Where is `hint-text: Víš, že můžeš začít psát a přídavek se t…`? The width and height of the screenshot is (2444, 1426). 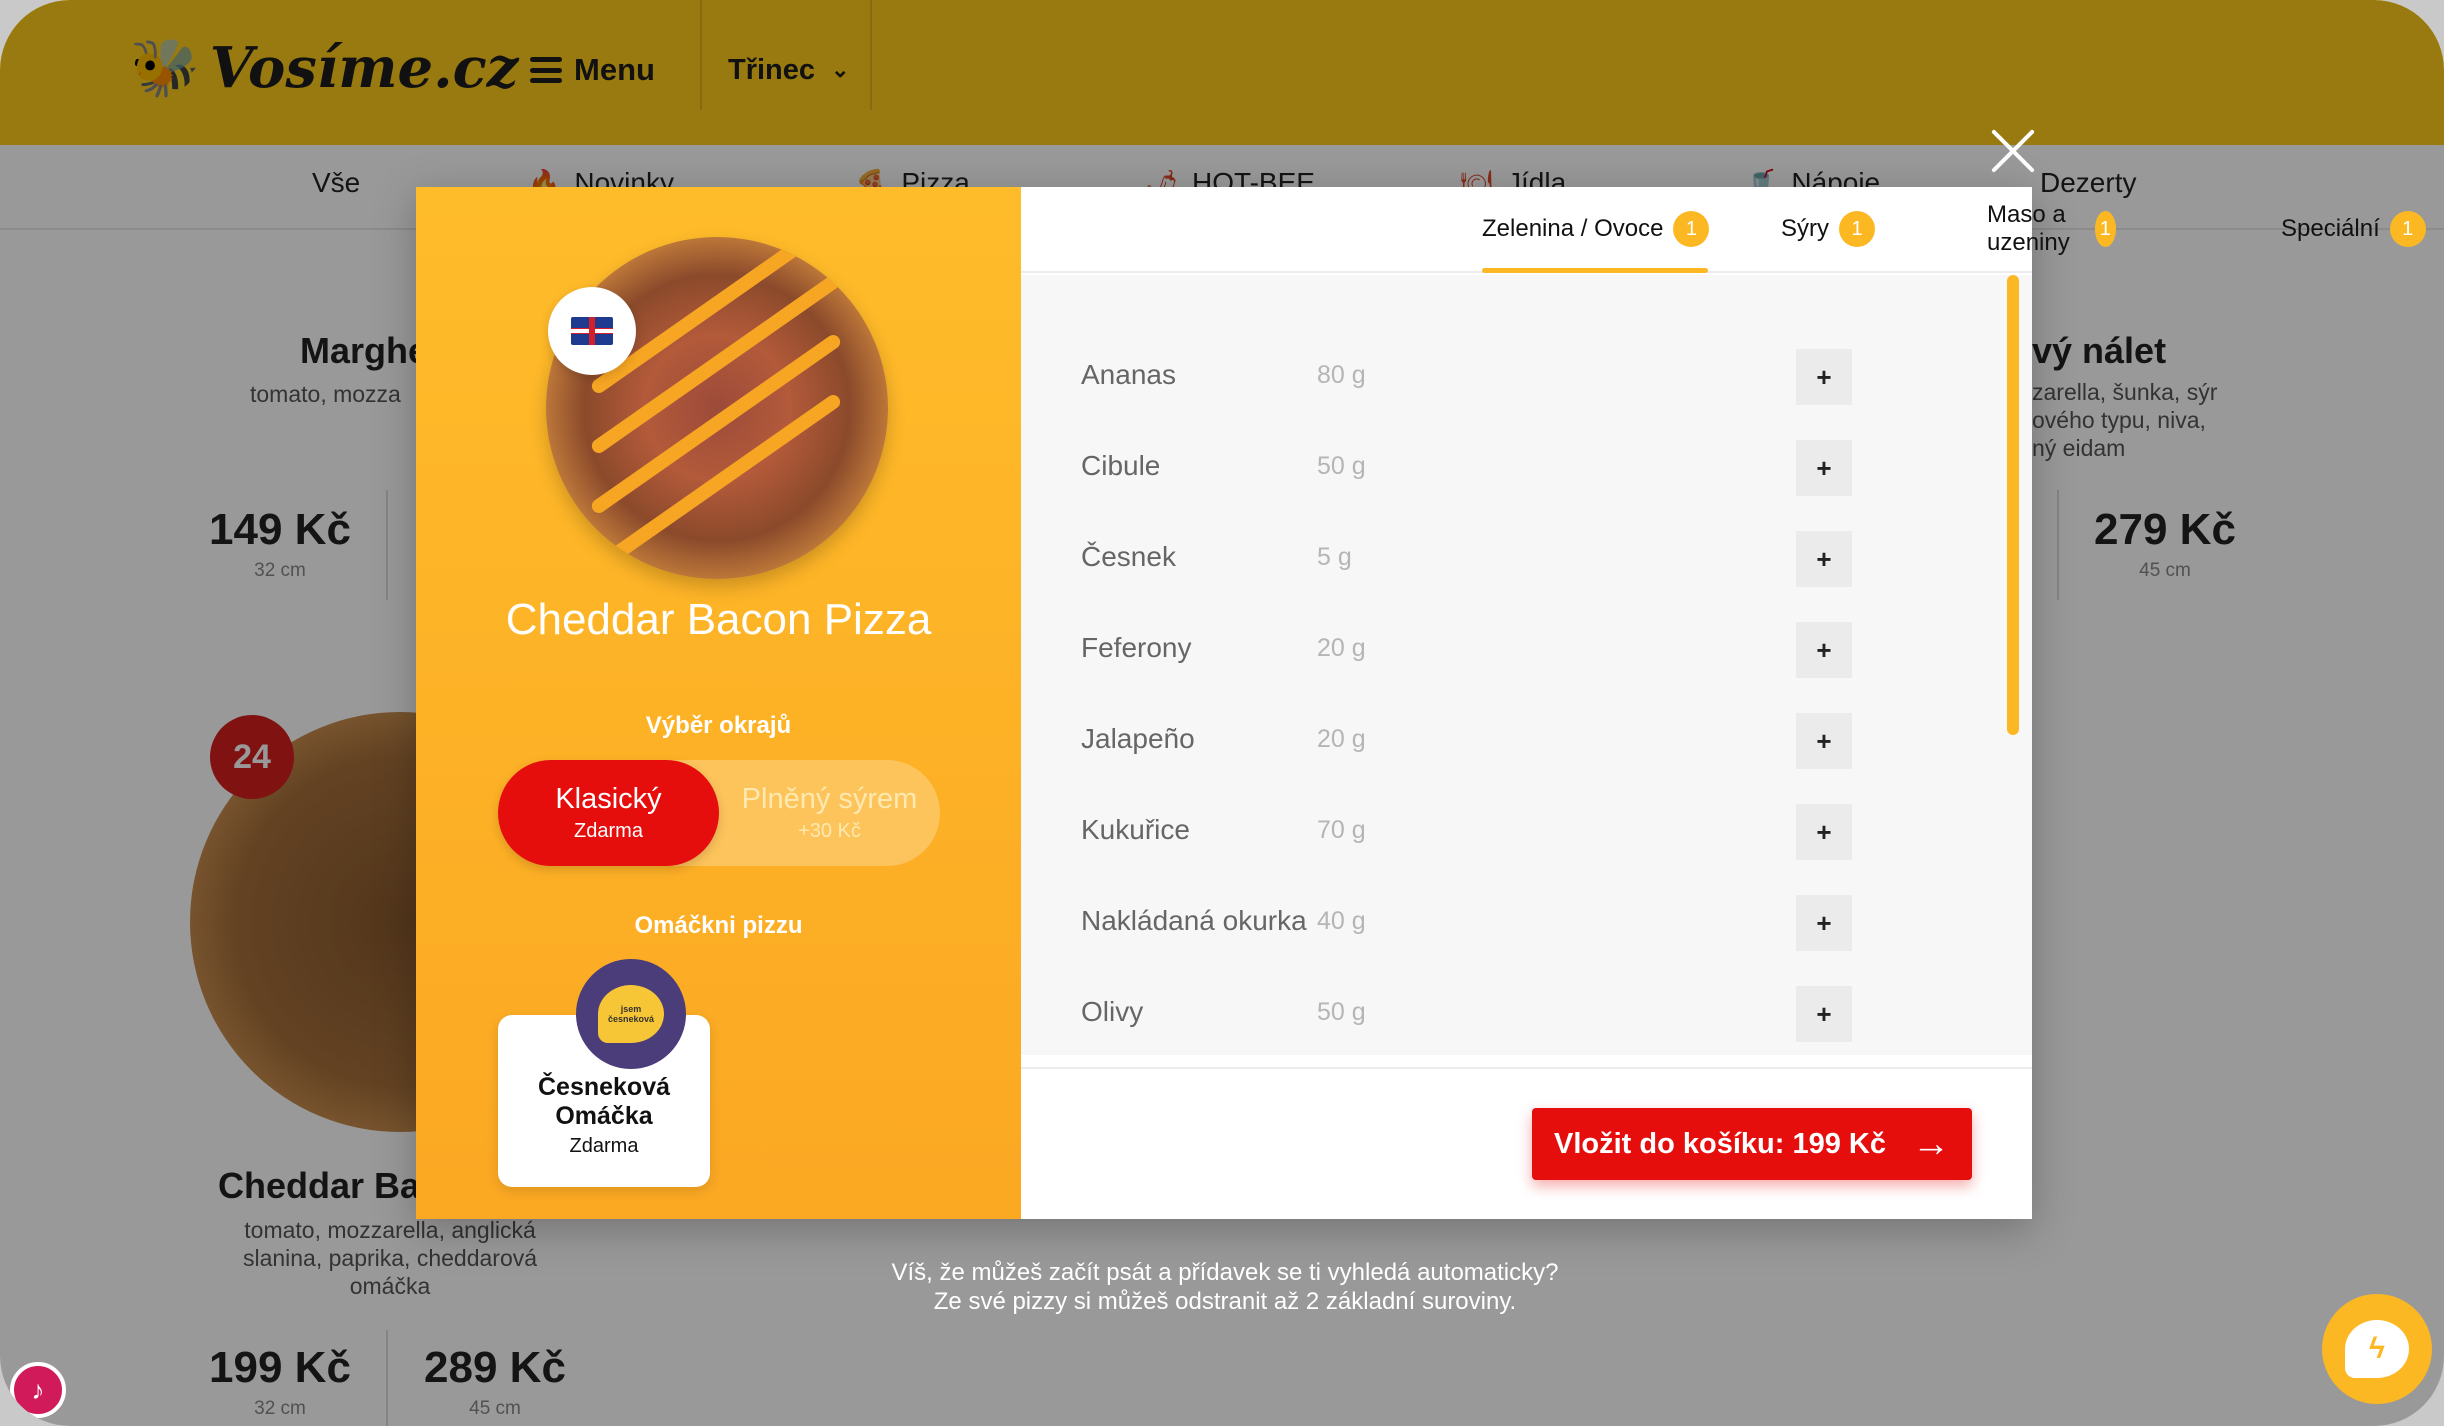
hint-text: Víš, že můžeš začít psát a přídavek se t… is located at coordinates (1225, 1287).